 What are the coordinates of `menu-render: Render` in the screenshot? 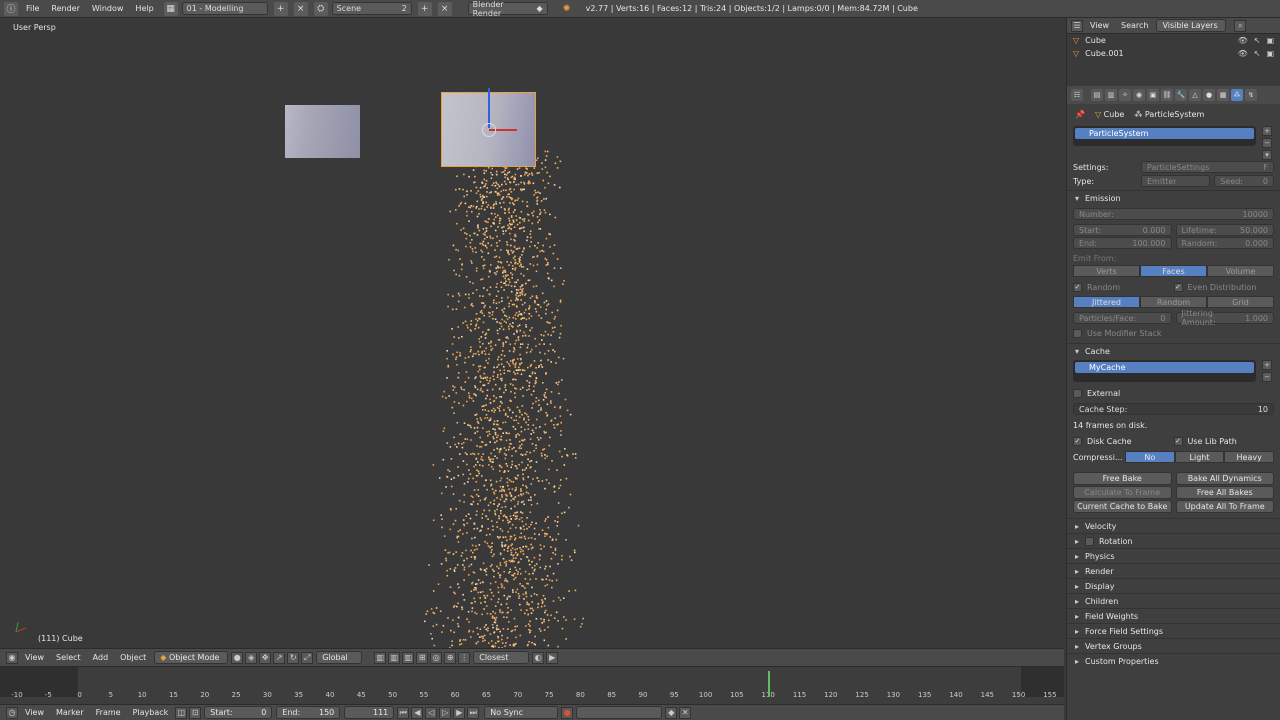 It's located at (65, 8).